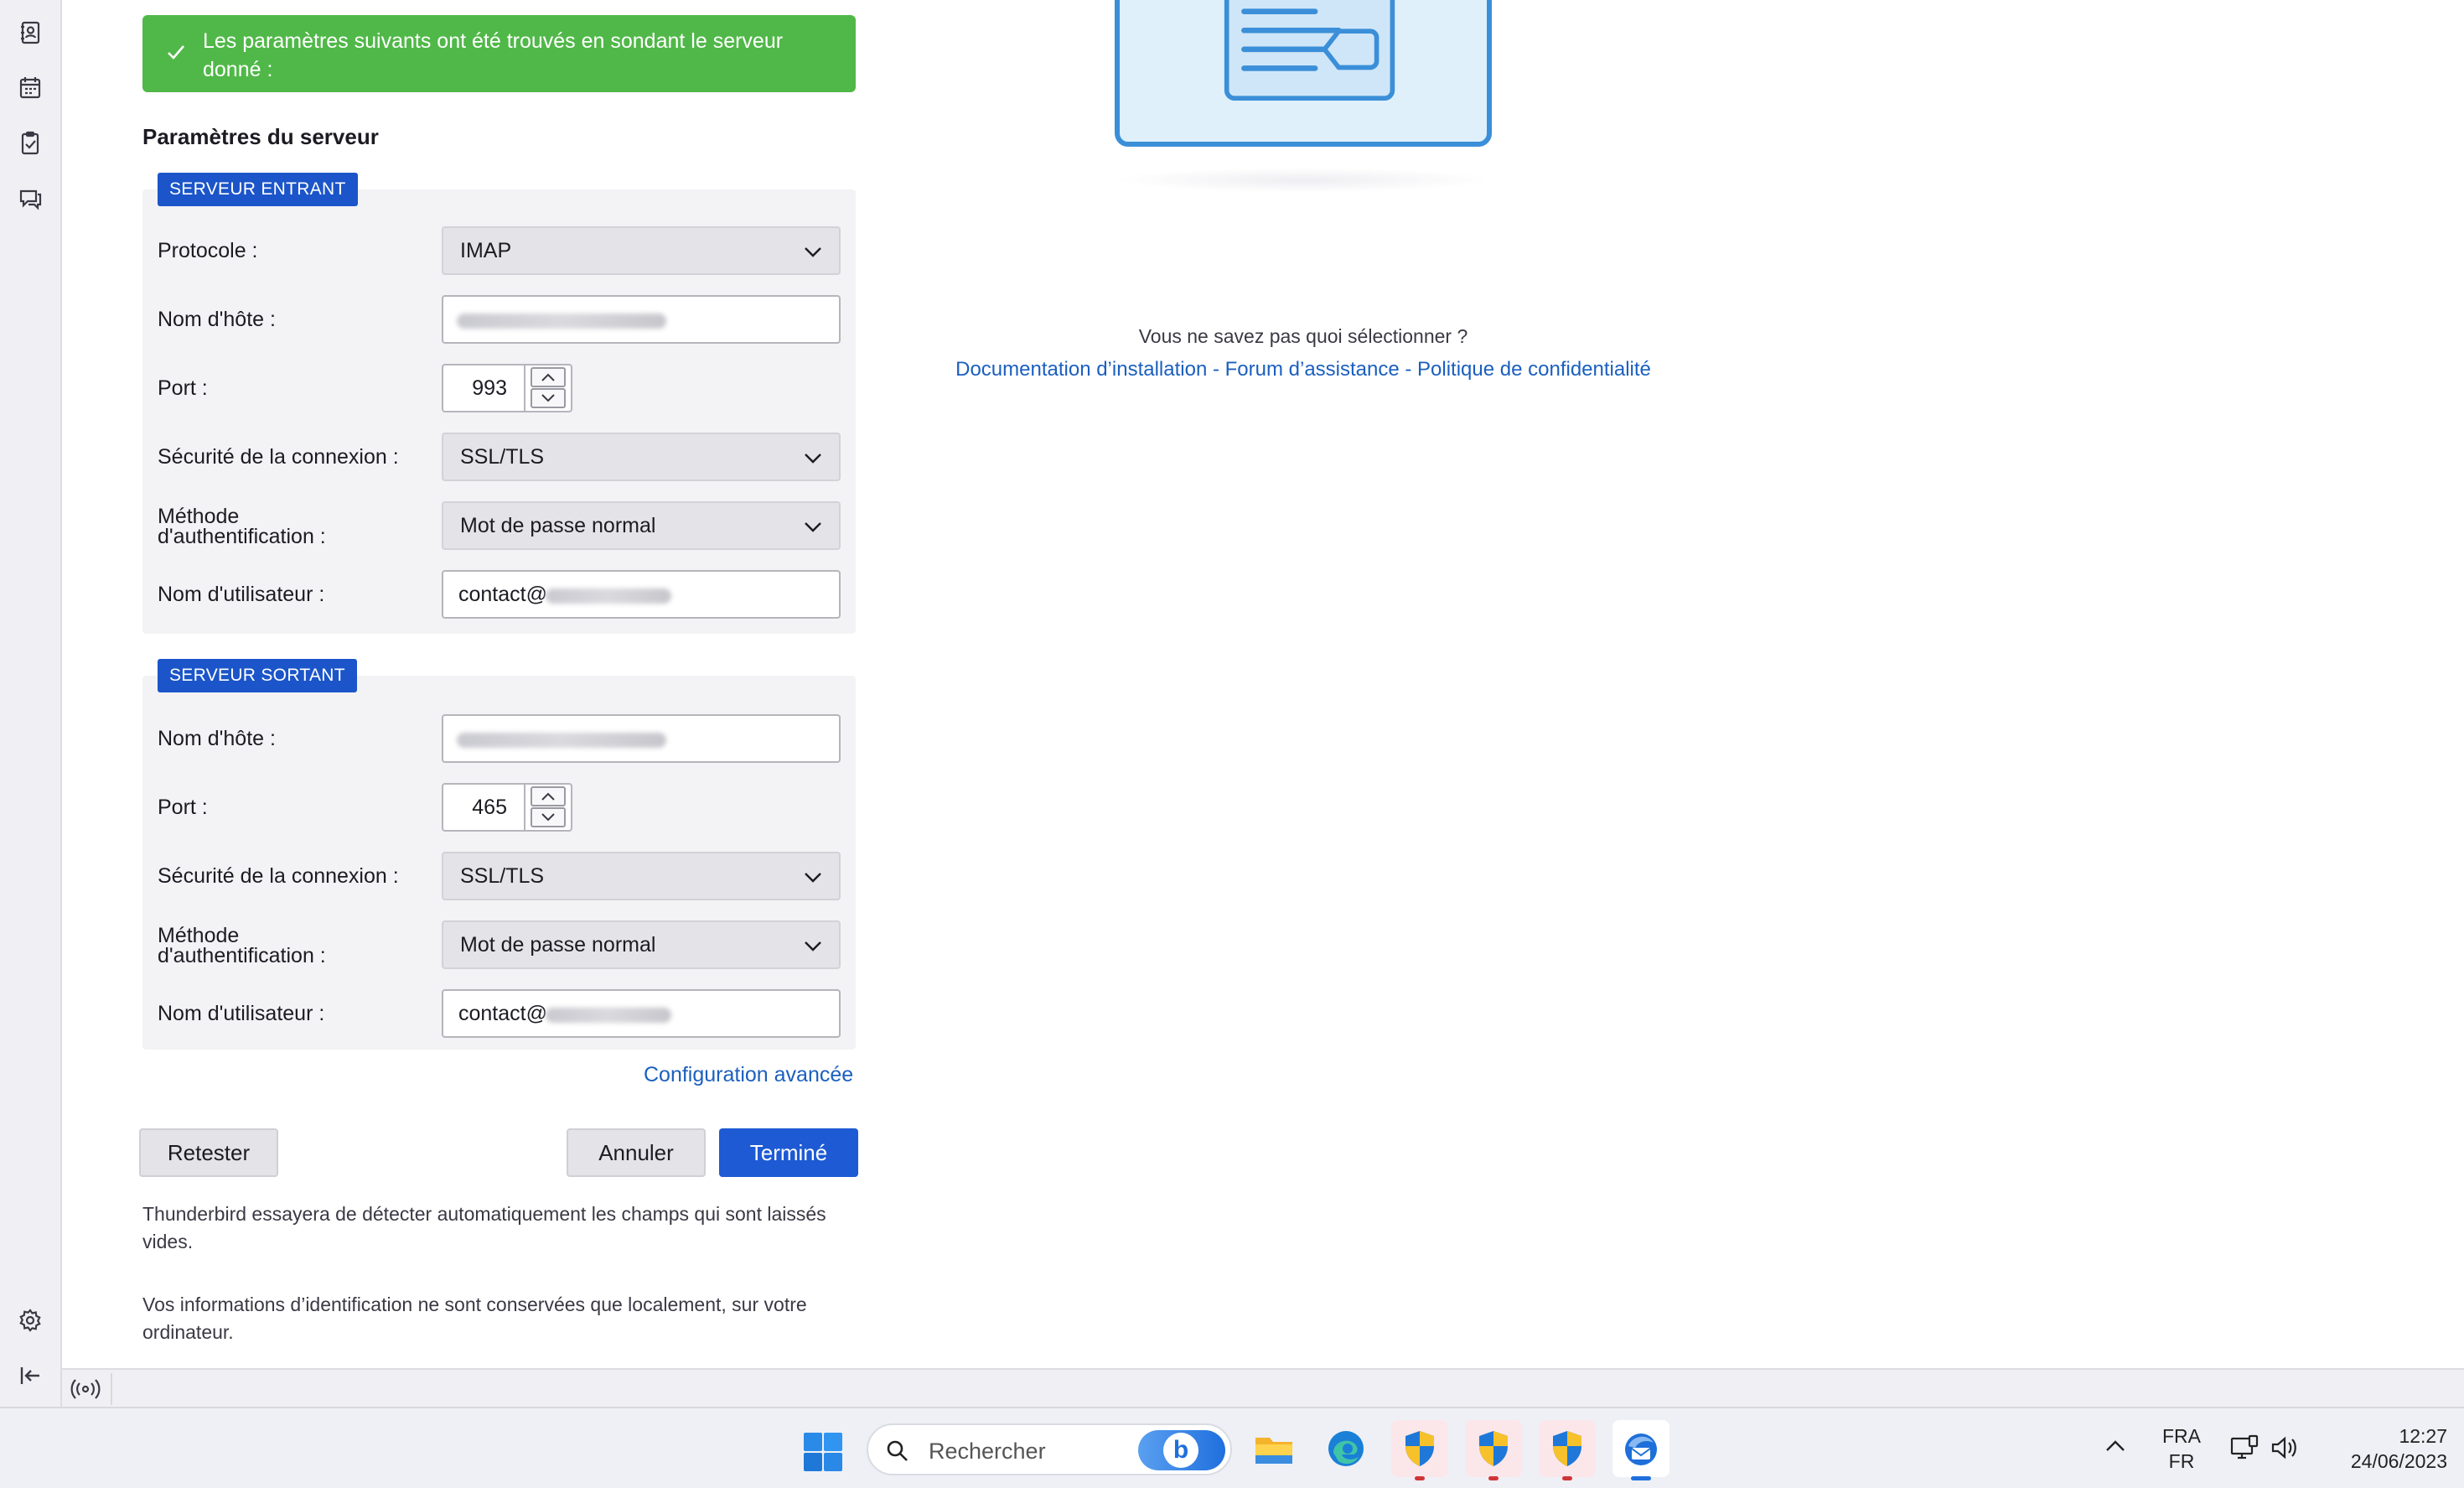 The image size is (2464, 1488). Describe the element at coordinates (636, 1152) in the screenshot. I see `cancel-button: Annuler` at that location.